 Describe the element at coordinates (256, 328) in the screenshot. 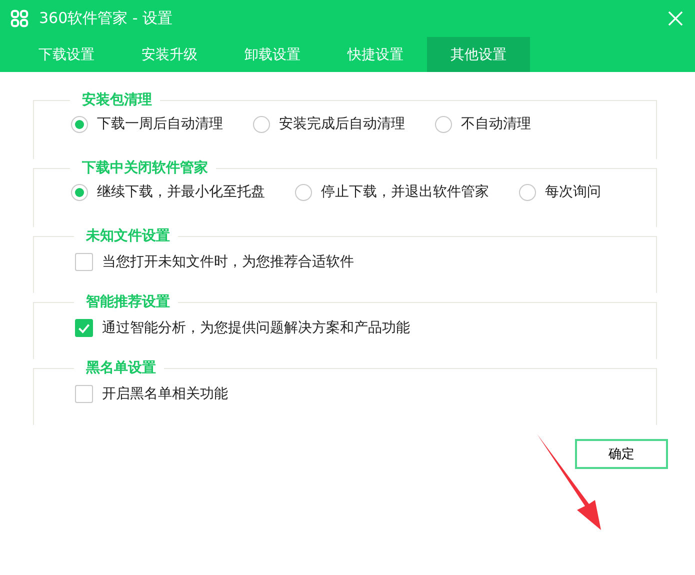

I see `option-label: 通过智能分析，为您提供问题解决方案和产品功能` at that location.